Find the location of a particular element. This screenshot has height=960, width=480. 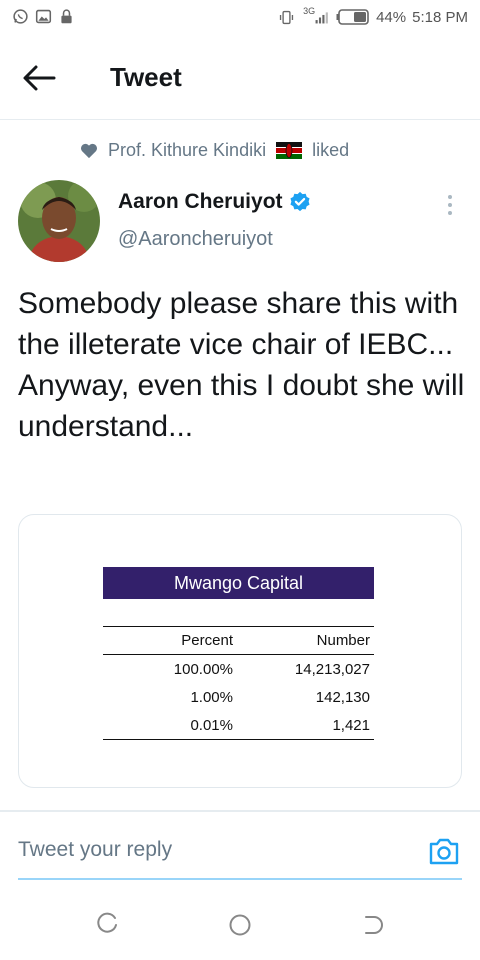

media-banner: Mwango Capital is located at coordinates (238, 583).